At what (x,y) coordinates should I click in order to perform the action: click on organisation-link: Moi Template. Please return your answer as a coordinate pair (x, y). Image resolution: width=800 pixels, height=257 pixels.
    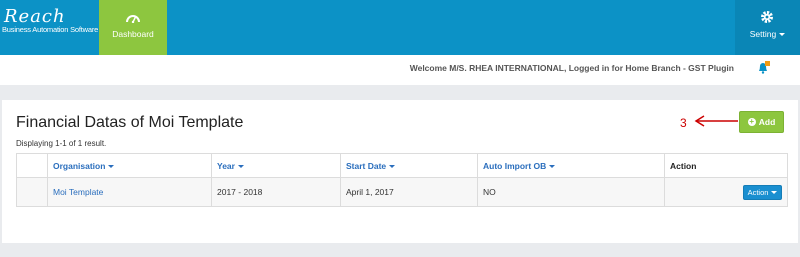
    Looking at the image, I should click on (78, 192).